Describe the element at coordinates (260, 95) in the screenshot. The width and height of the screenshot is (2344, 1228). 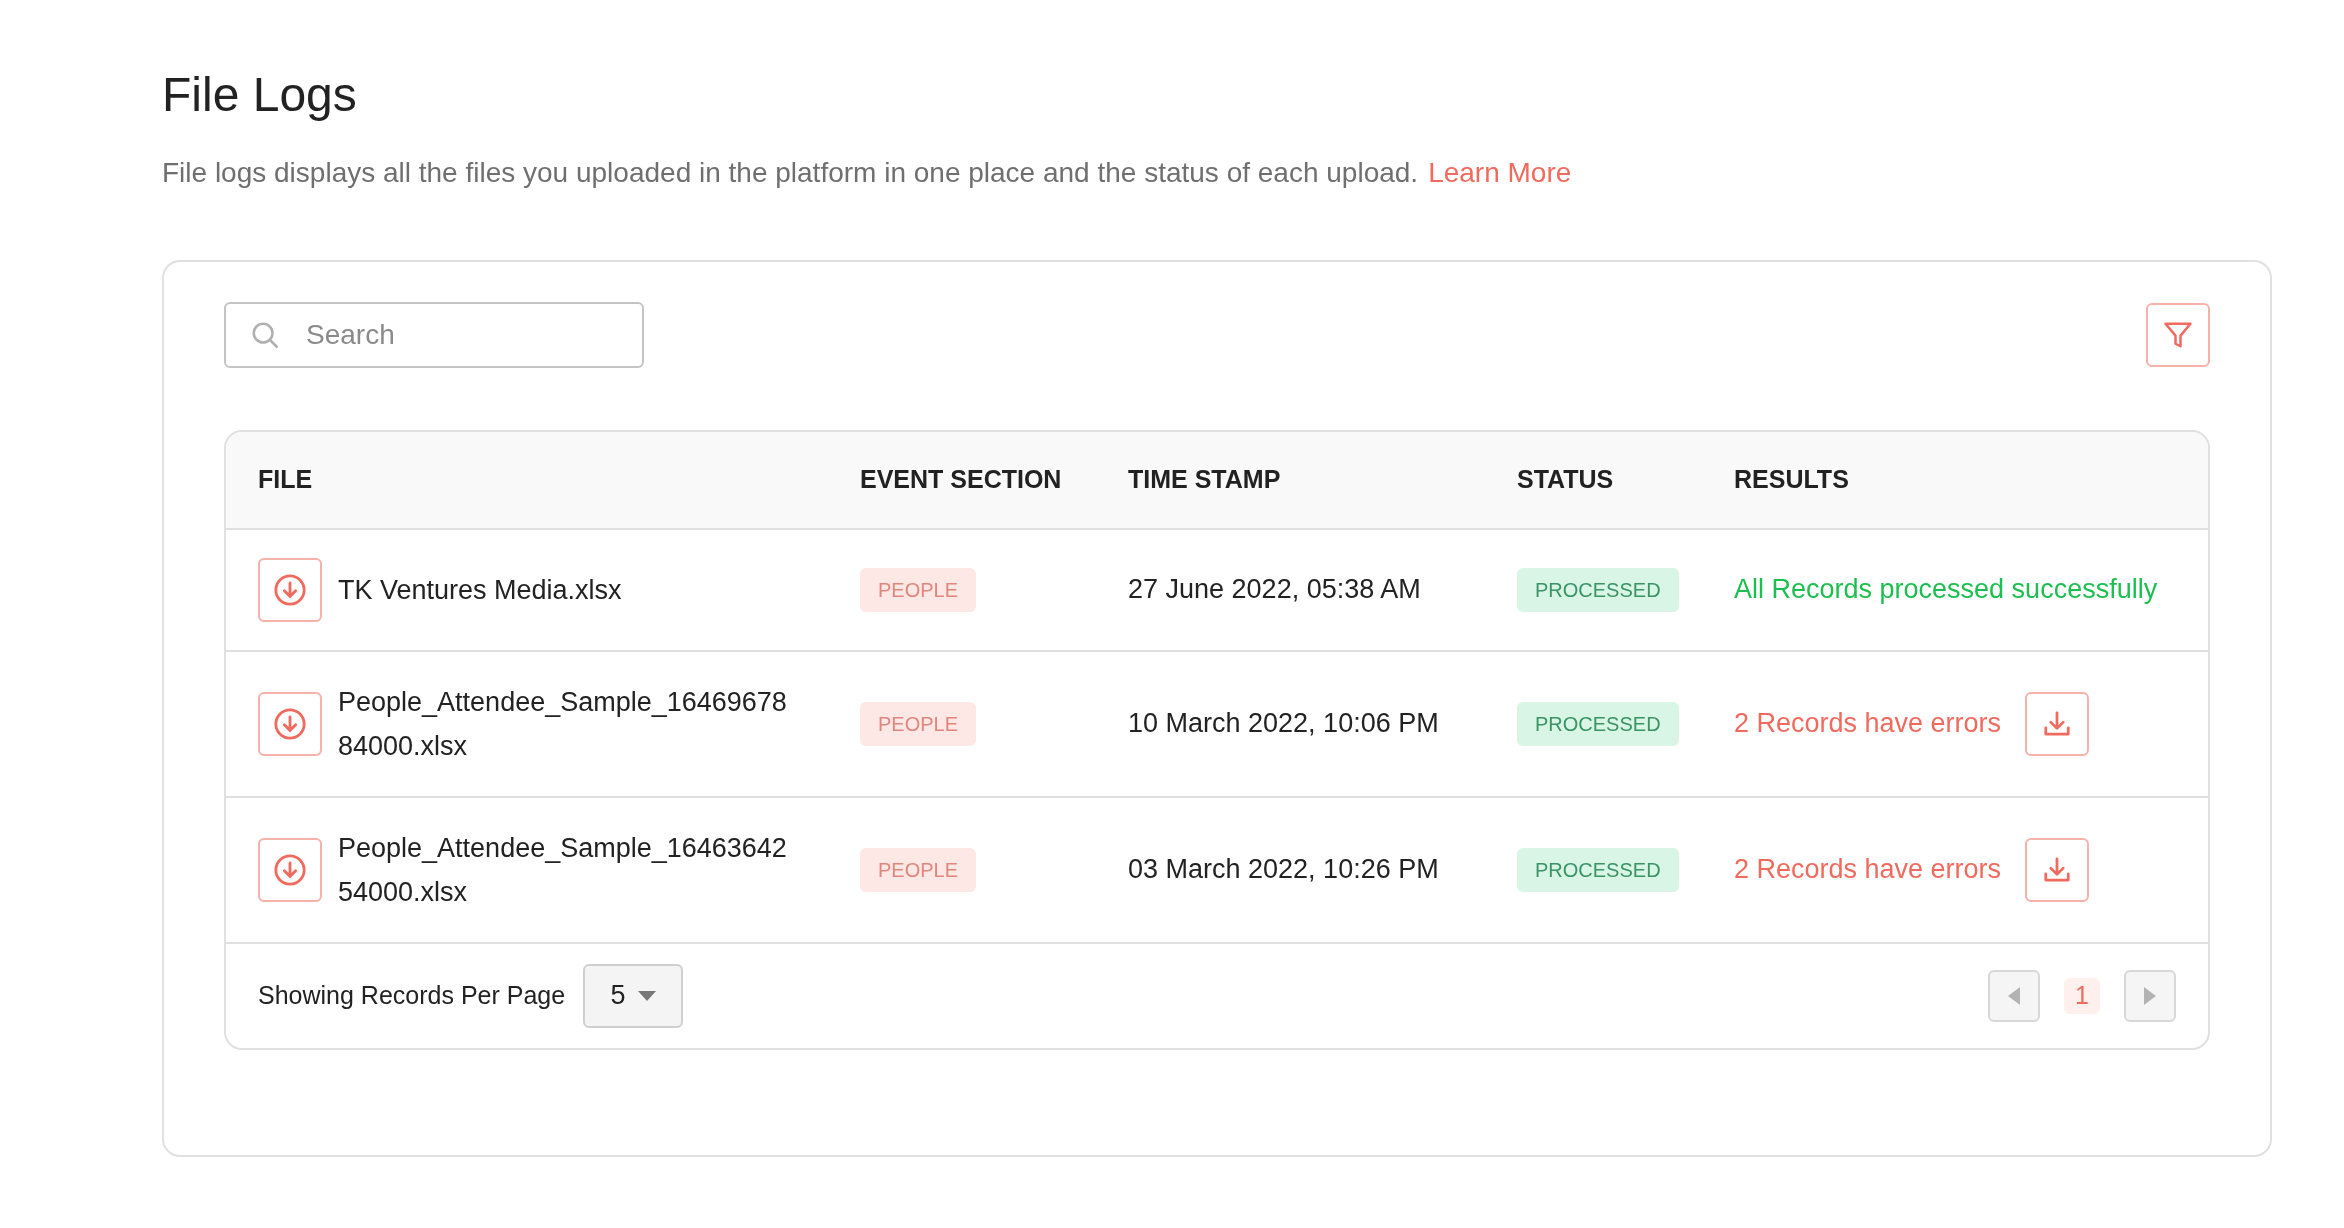
I see `page-title: File Logs` at that location.